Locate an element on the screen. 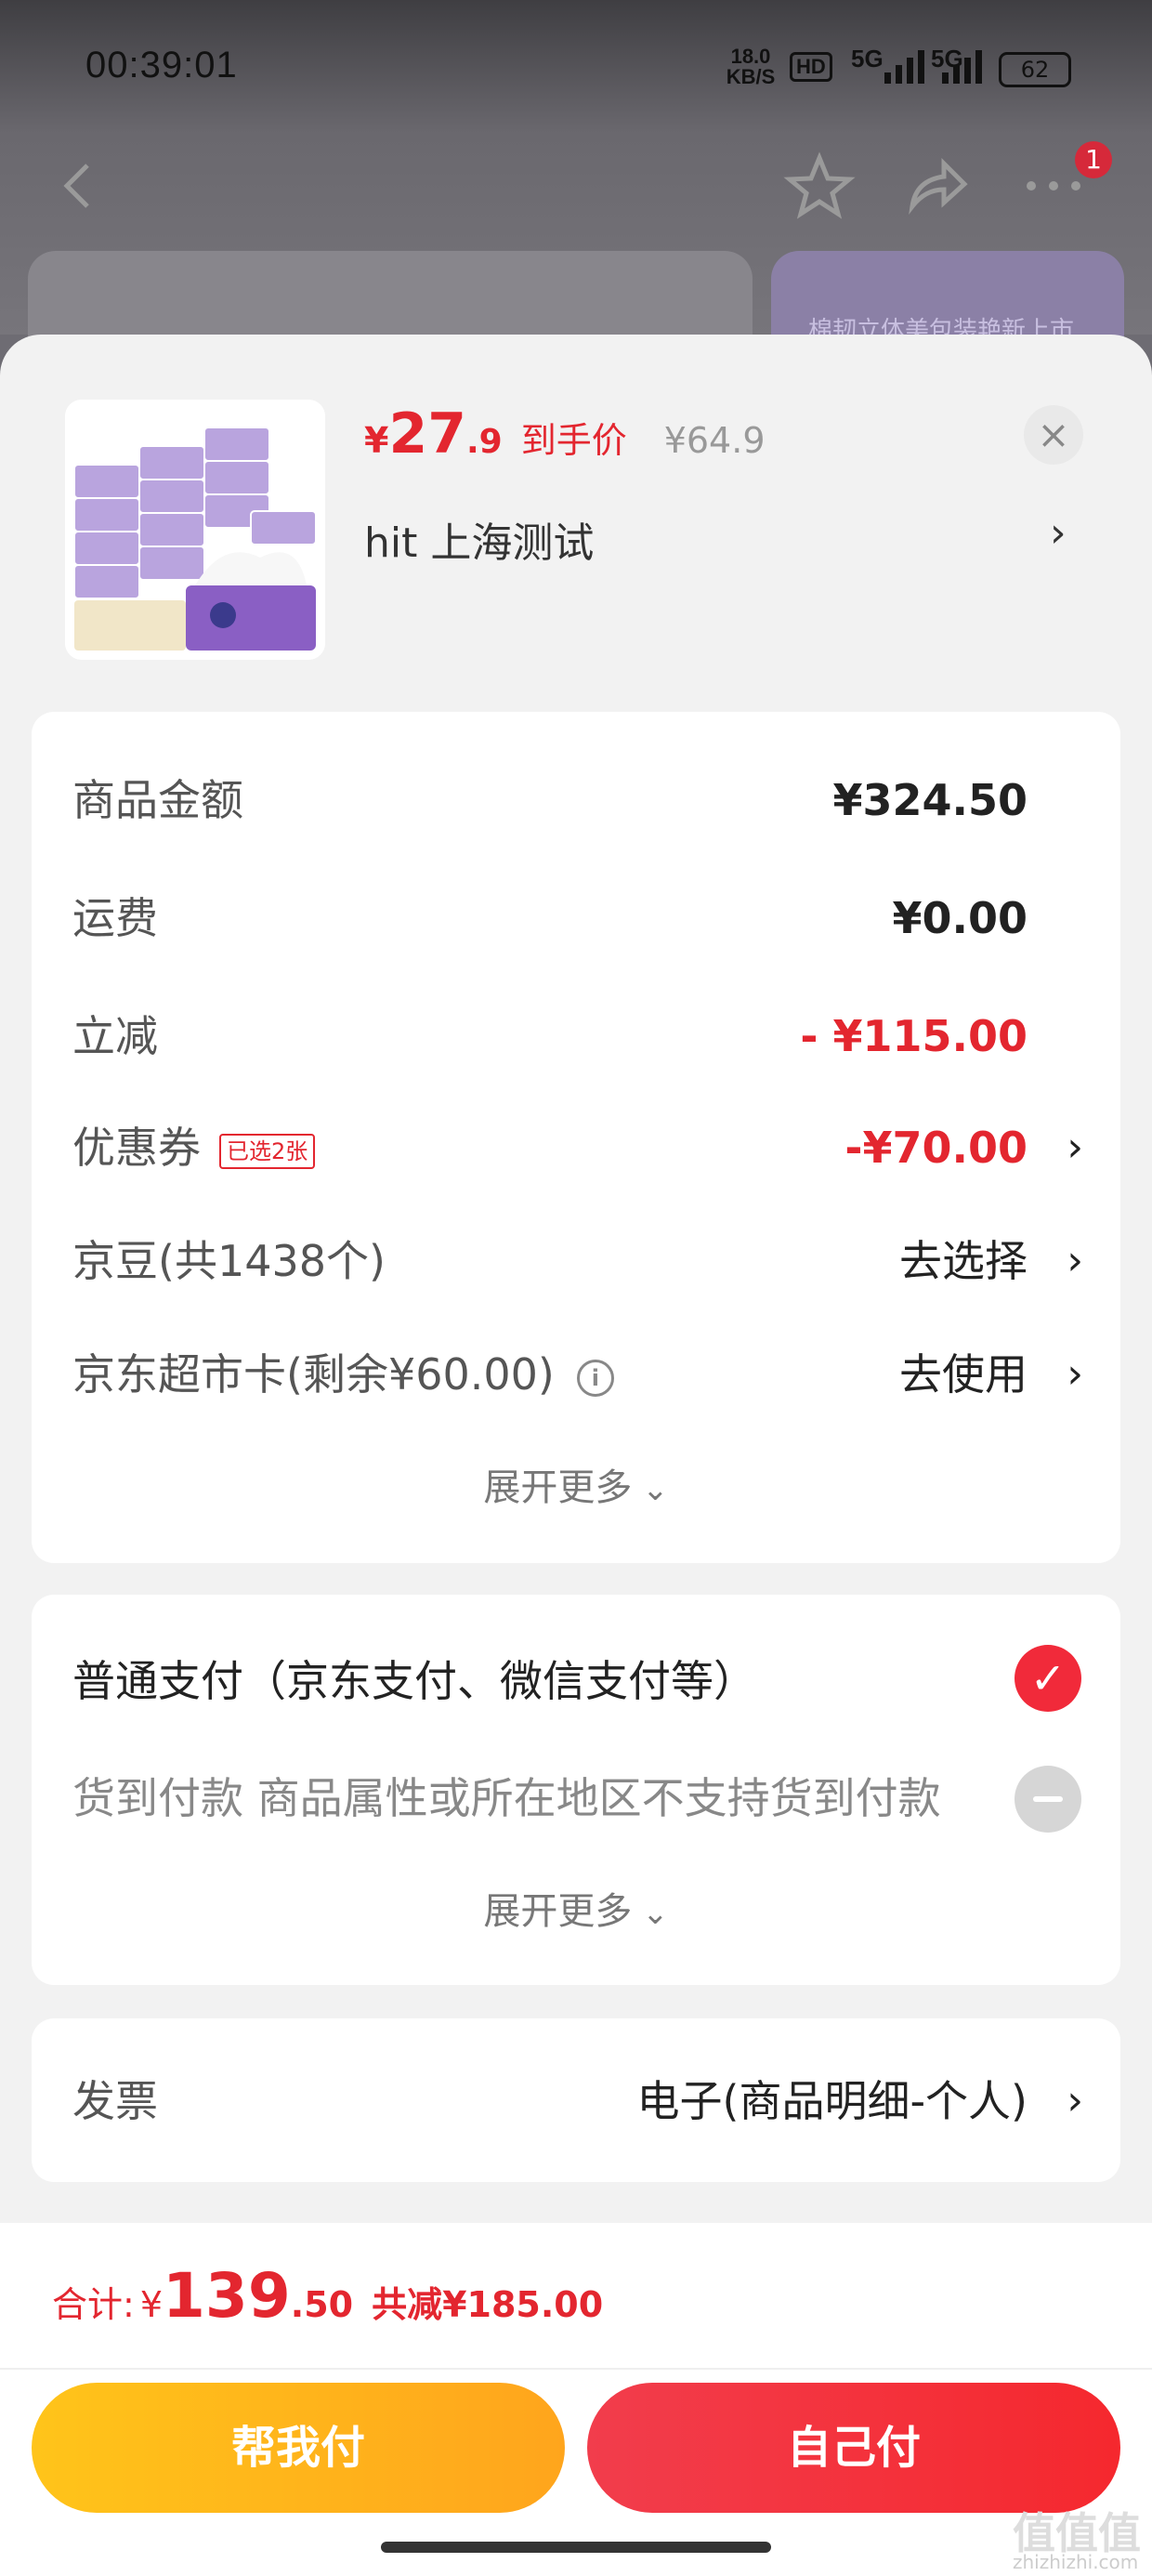 This screenshot has width=1152, height=2576. row-invoice: 发票 电子(商品明细-个人) › is located at coordinates (577, 2101).